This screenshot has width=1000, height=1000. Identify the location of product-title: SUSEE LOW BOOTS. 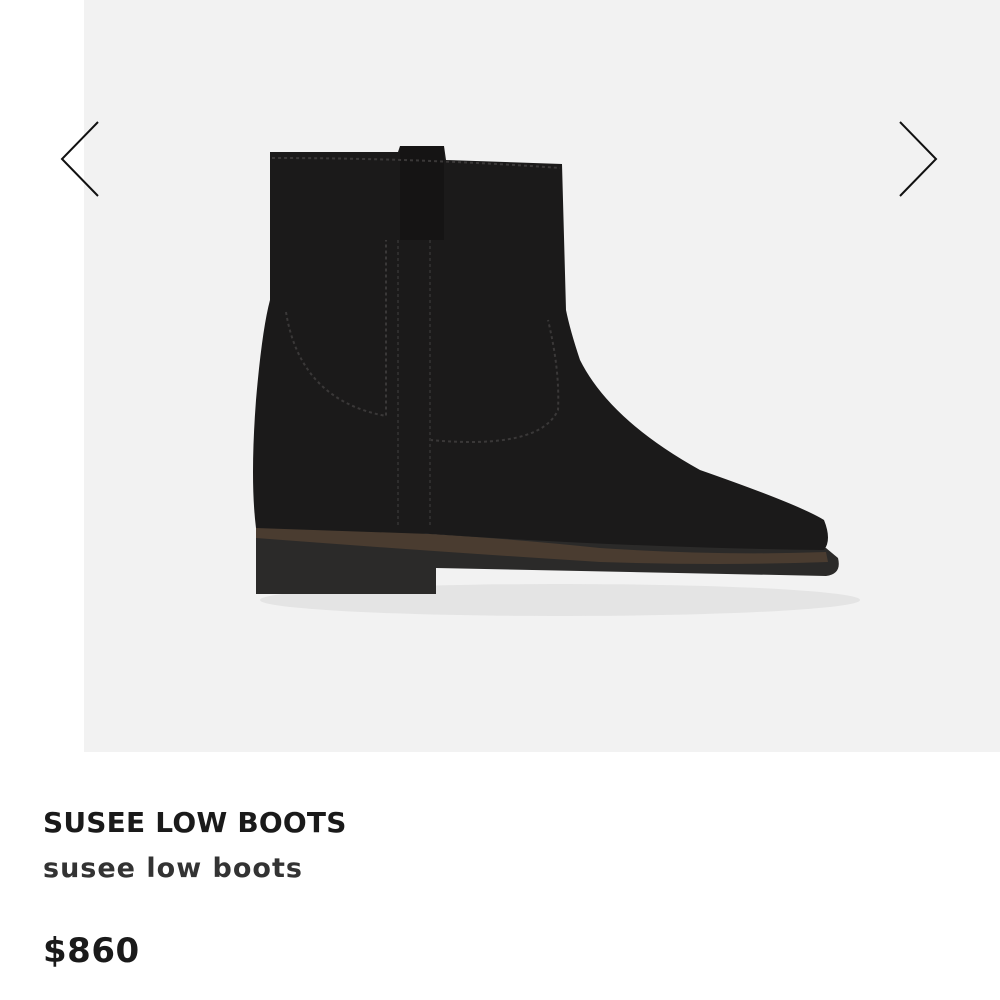
(493, 823).